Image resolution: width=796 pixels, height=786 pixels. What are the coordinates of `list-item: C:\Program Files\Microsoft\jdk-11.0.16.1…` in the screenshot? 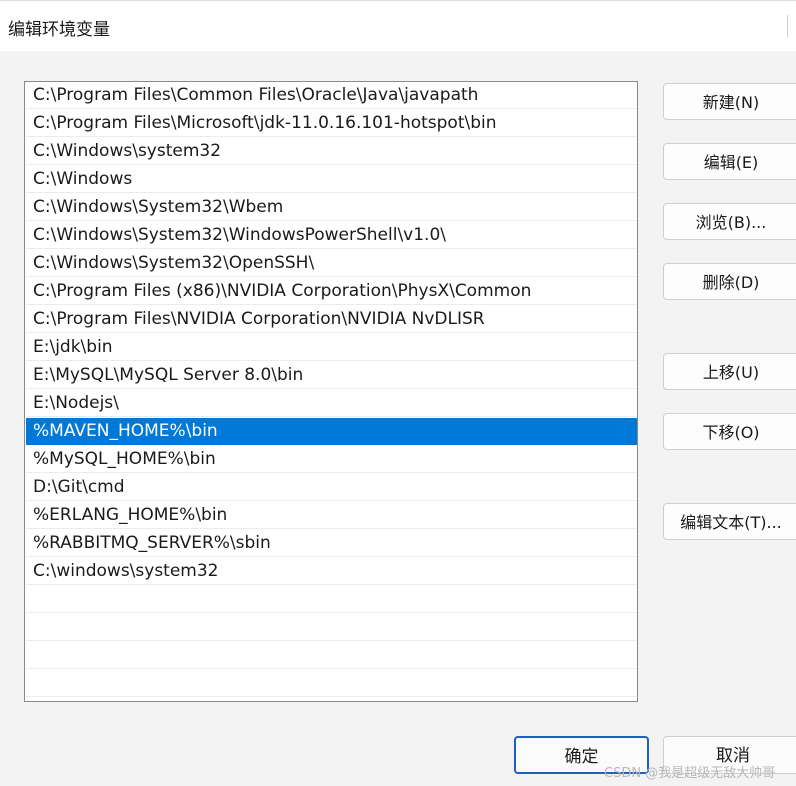 It's located at (331, 123).